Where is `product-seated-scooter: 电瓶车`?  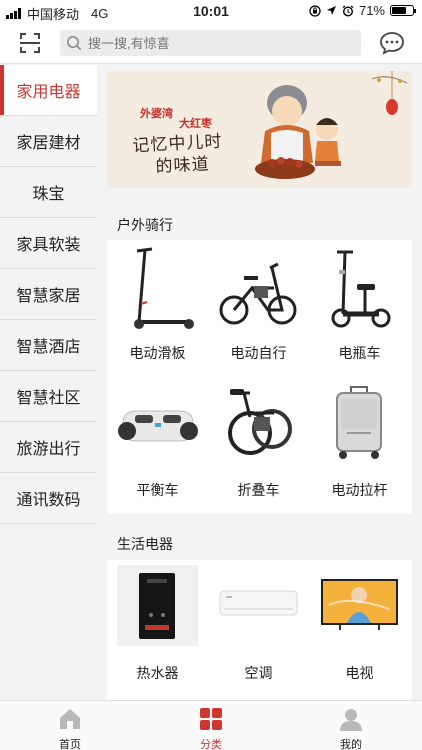
product-seated-scooter: 电瓶车 is located at coordinates (359, 308).